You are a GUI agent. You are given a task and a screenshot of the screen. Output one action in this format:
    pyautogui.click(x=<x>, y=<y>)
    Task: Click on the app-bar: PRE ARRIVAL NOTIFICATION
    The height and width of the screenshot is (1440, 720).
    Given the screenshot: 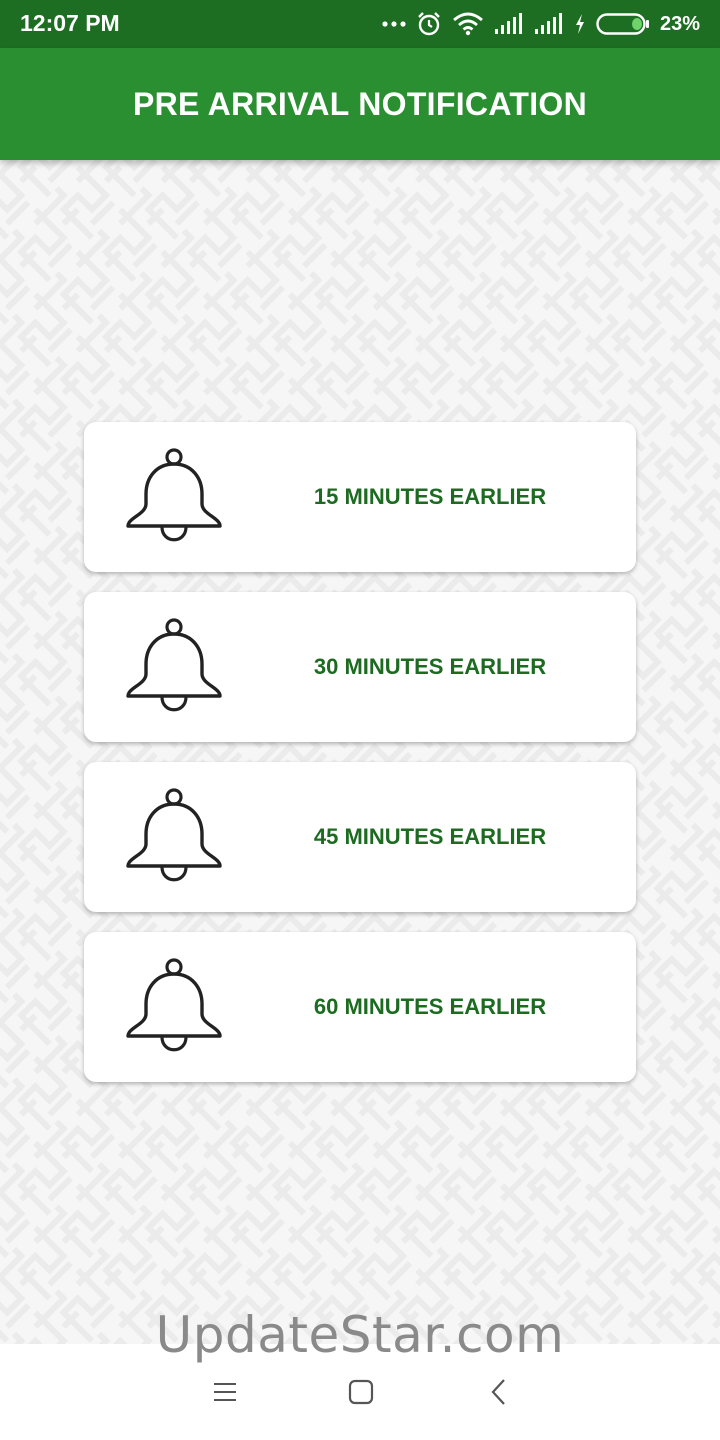 What is the action you would take?
    pyautogui.click(x=360, y=104)
    